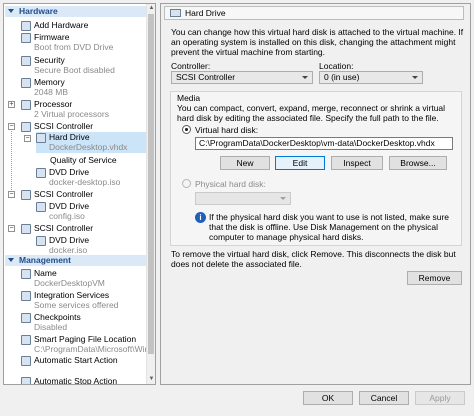 The width and height of the screenshot is (474, 416). Describe the element at coordinates (384, 398) in the screenshot. I see `cancel-button: Cancel` at that location.